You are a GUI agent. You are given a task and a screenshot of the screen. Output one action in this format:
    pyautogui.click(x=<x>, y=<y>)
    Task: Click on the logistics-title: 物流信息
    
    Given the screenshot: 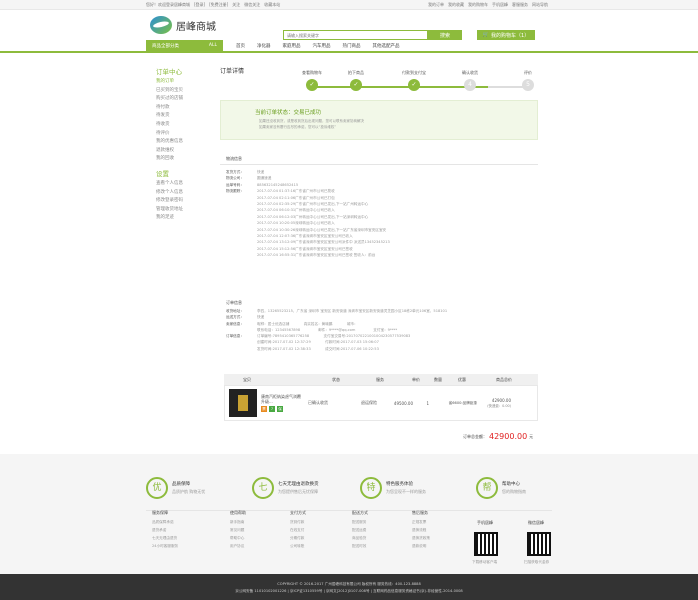 What is the action you would take?
    pyautogui.click(x=234, y=158)
    